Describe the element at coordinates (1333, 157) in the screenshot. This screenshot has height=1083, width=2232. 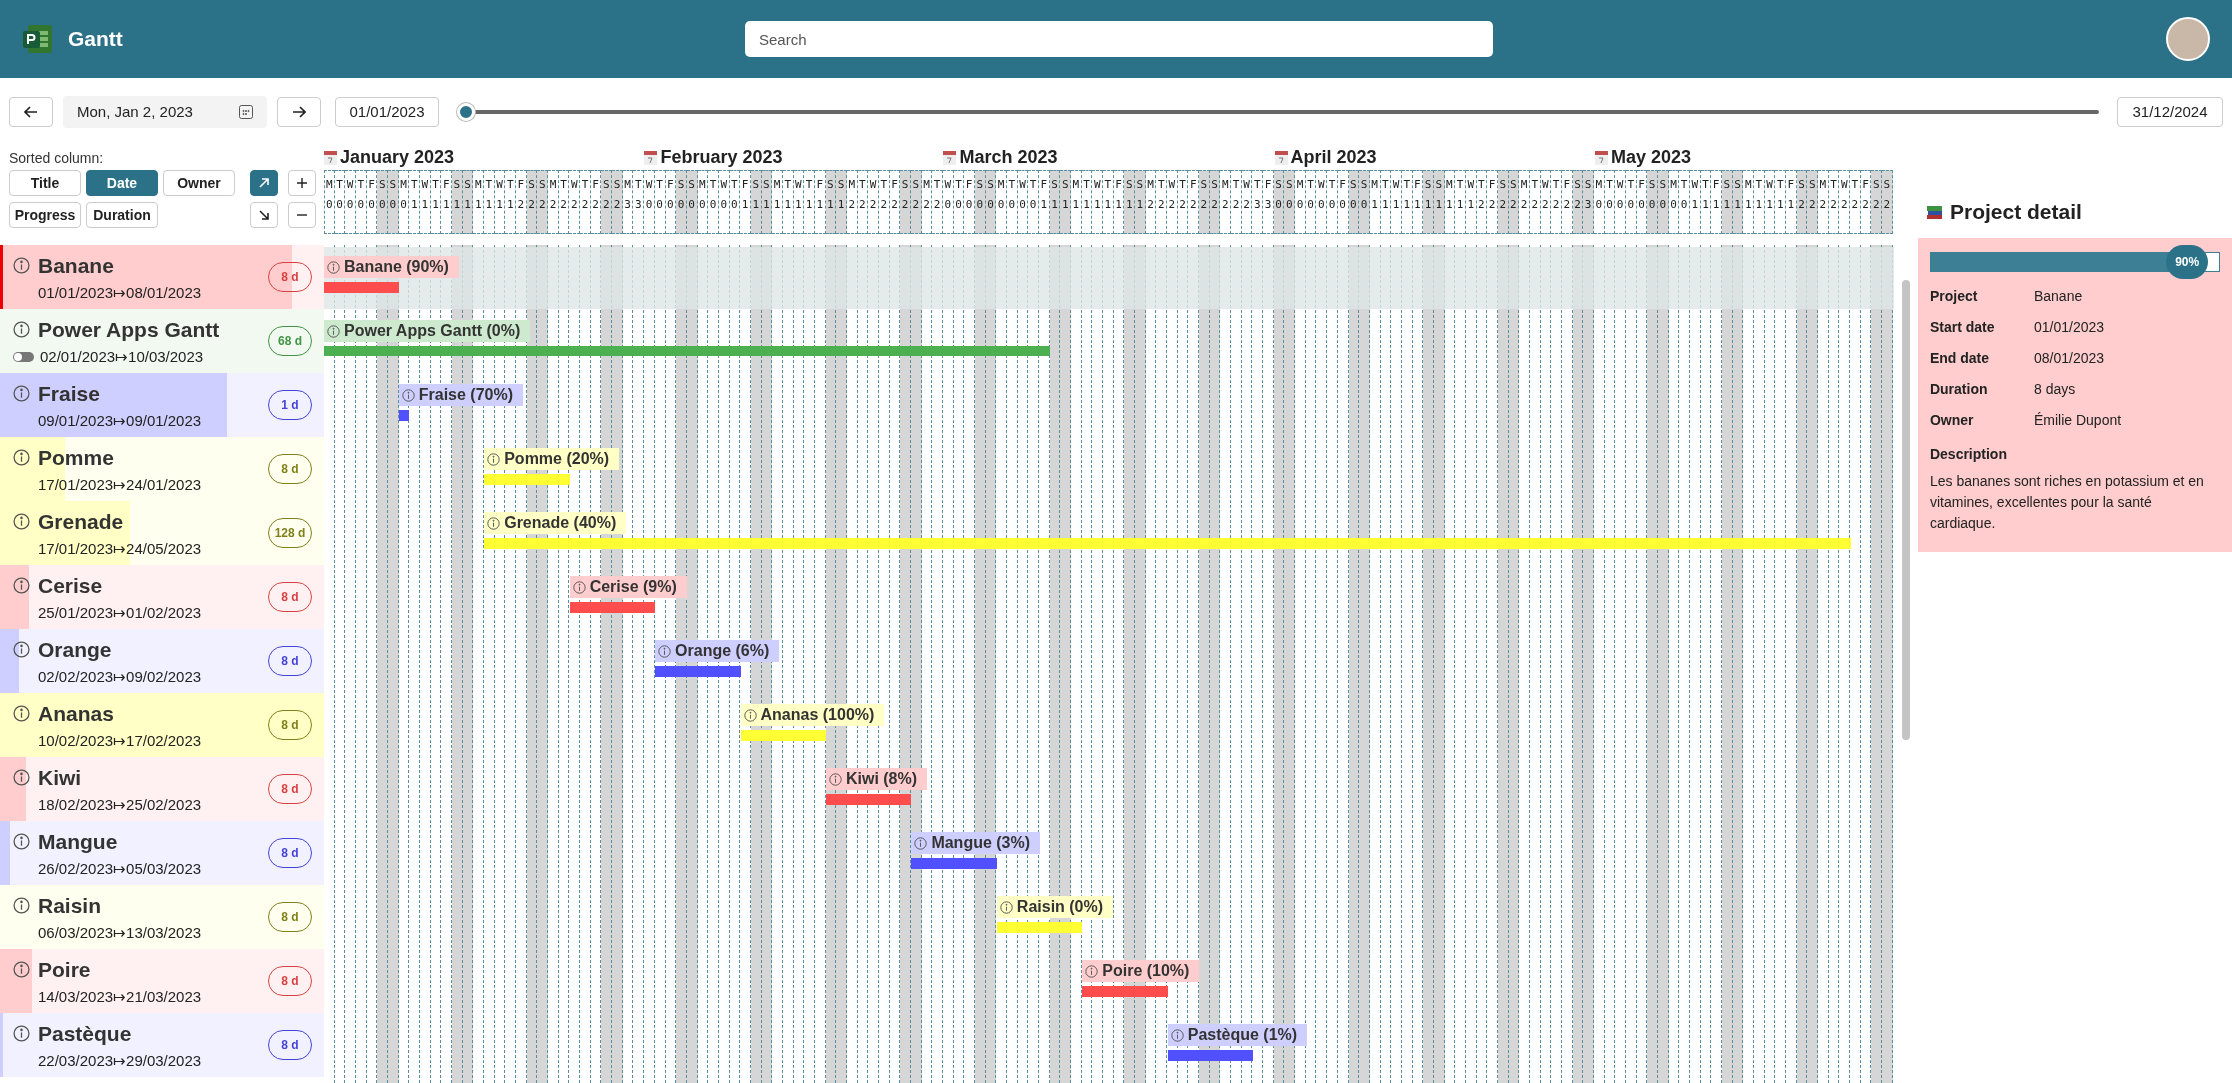
I see `month-label: April 2023` at that location.